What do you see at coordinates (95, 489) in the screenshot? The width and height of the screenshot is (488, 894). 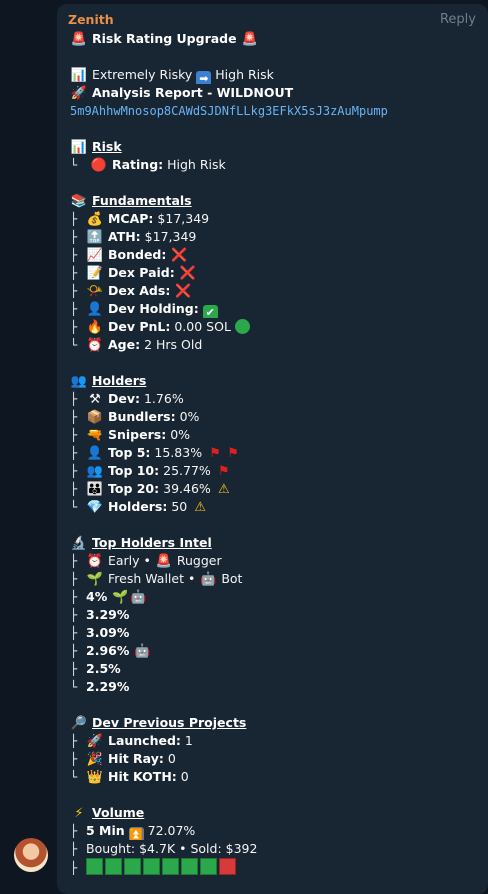 I see `family-icon: 👪` at bounding box center [95, 489].